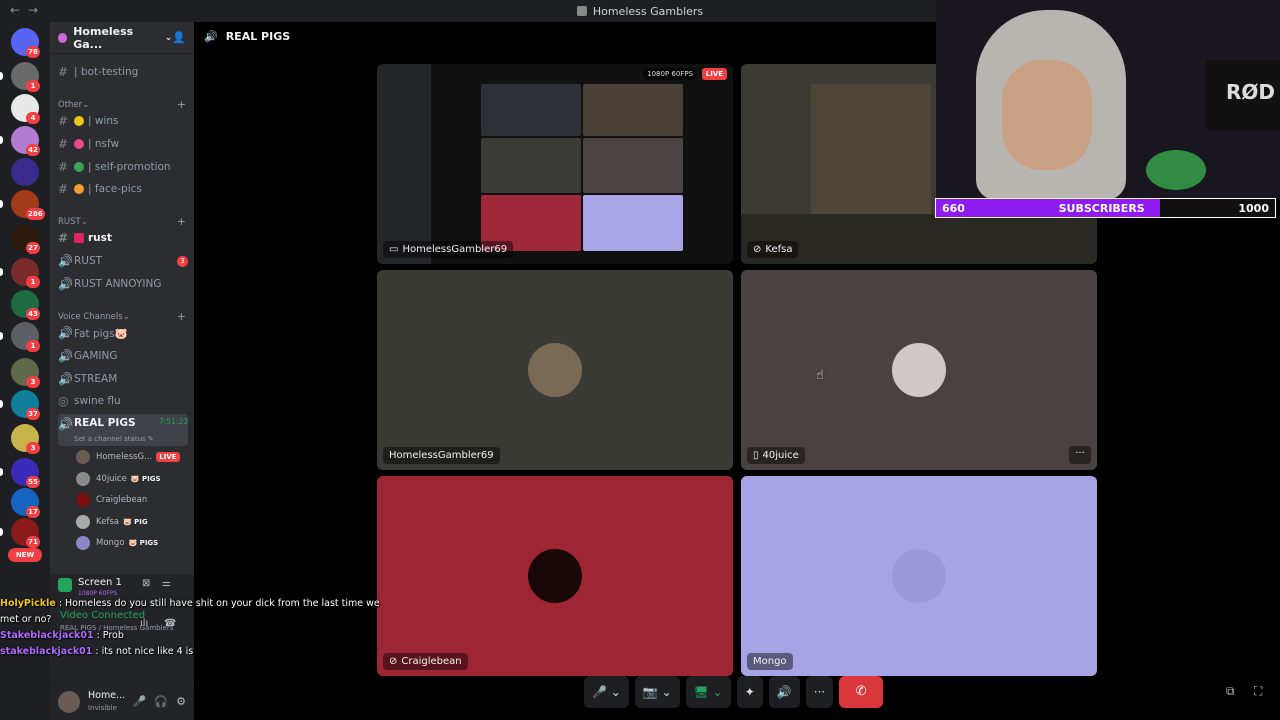  I want to click on more-options-button: ···, so click(1080, 455).